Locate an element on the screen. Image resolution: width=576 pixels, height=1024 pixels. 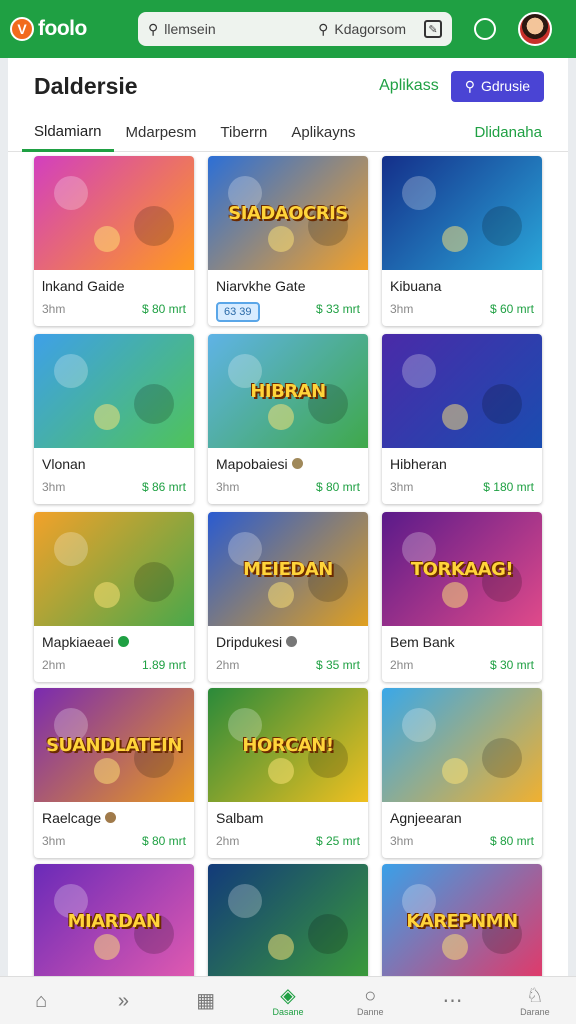
verified-badge-icon is located at coordinates (292, 641).